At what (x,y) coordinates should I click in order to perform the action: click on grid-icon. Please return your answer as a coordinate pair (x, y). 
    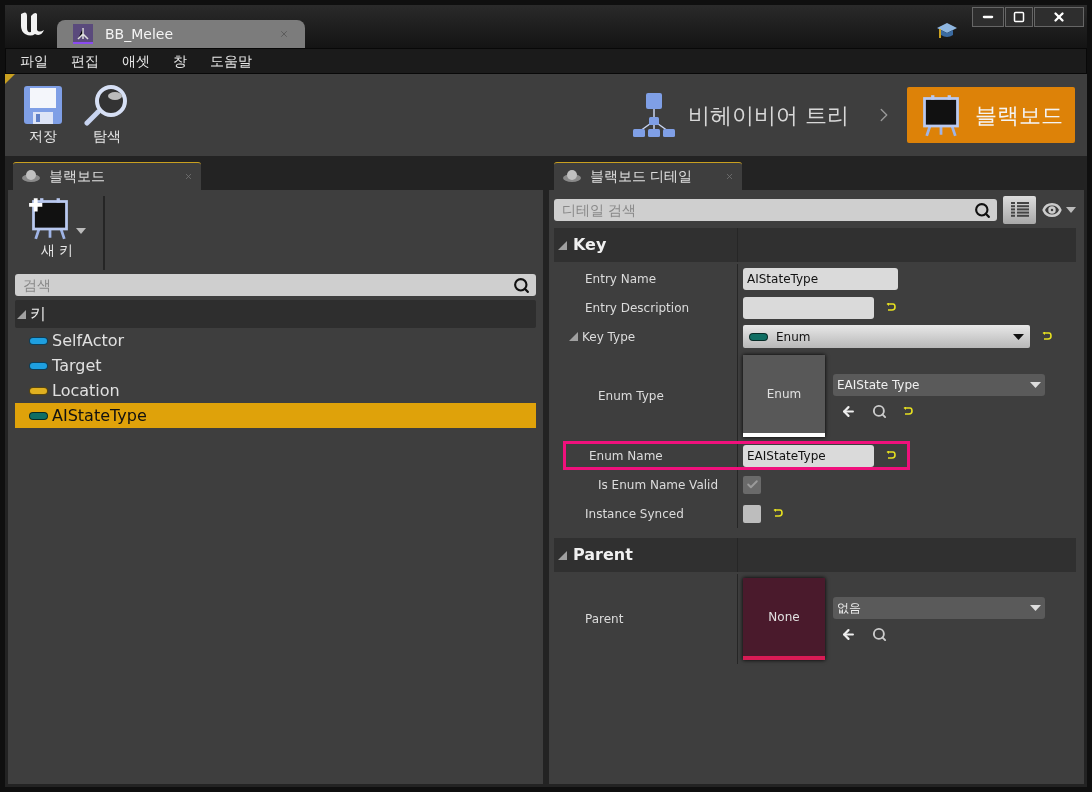
    Looking at the image, I should click on (1019, 210).